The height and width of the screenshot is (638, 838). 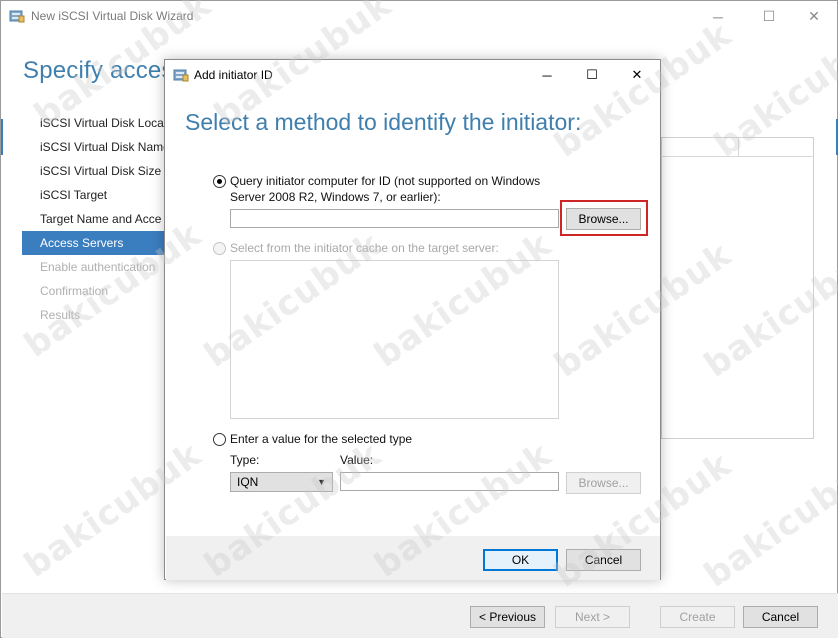 What do you see at coordinates (60, 315) in the screenshot?
I see `nav-item-results: Results` at bounding box center [60, 315].